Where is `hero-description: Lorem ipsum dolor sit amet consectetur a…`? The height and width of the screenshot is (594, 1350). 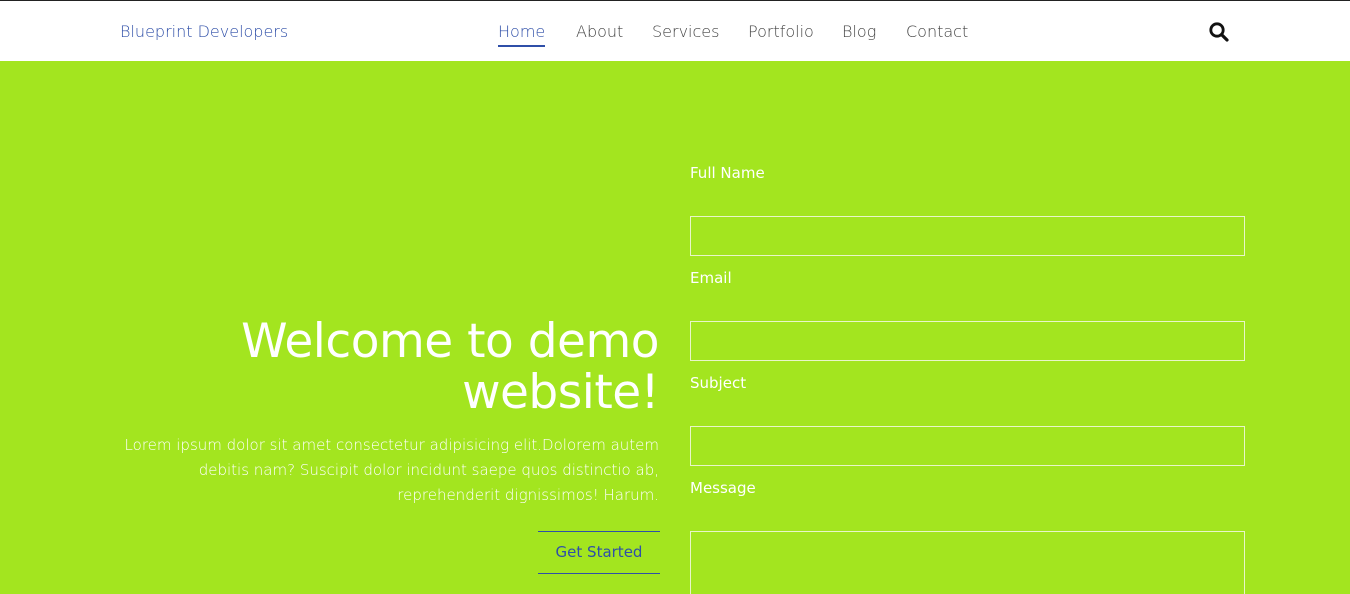 hero-description: Lorem ipsum dolor sit amet consectetur a… is located at coordinates (391, 470).